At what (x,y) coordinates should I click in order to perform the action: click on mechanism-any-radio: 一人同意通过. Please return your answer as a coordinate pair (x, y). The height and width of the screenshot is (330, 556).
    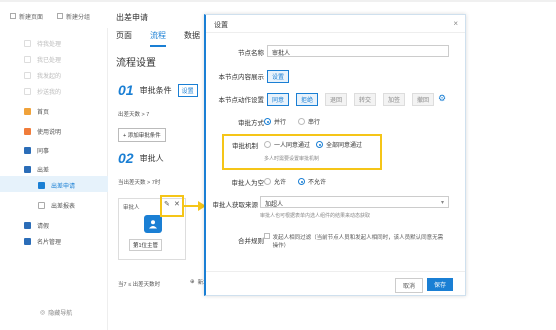
    Looking at the image, I should click on (287, 144).